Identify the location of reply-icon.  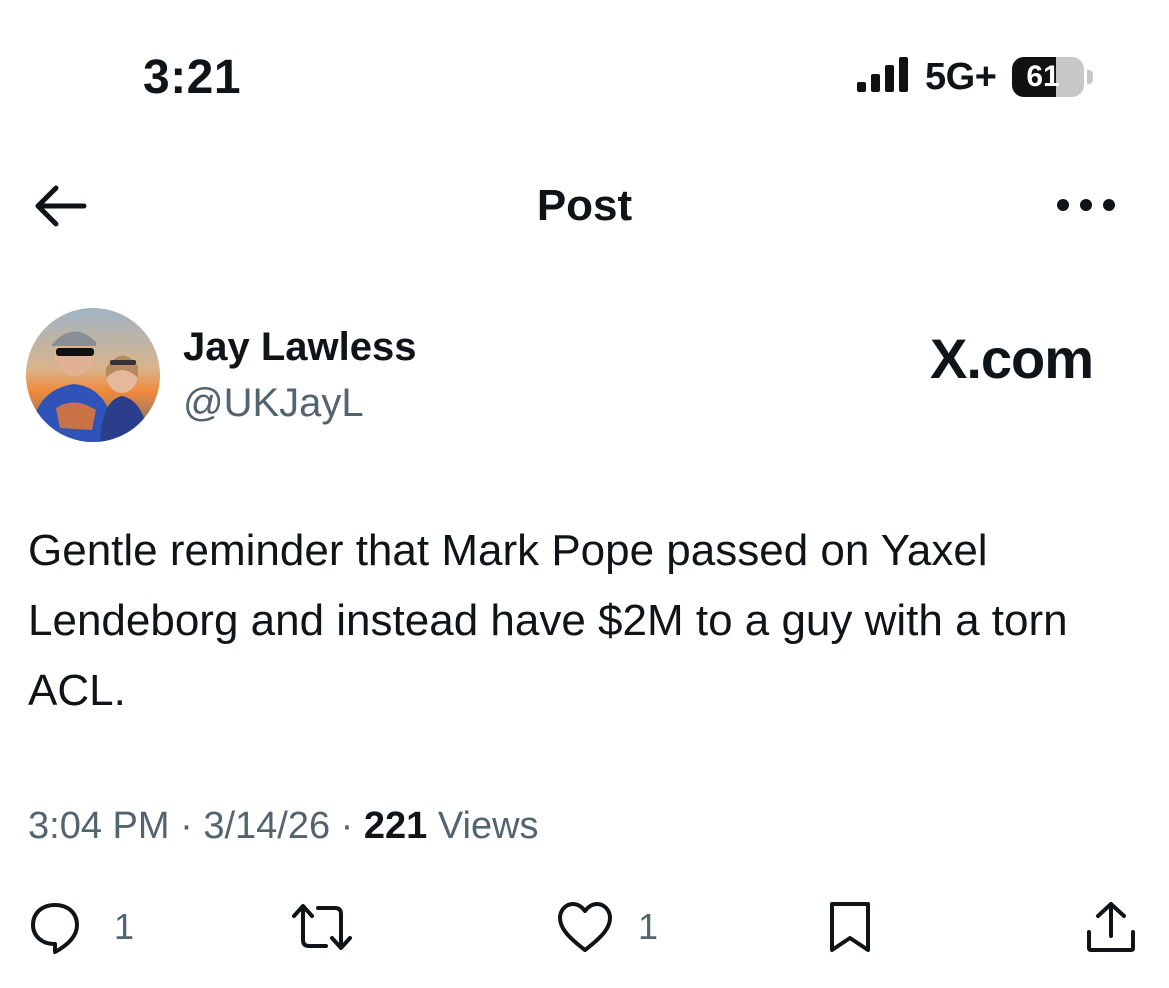
(55, 927).